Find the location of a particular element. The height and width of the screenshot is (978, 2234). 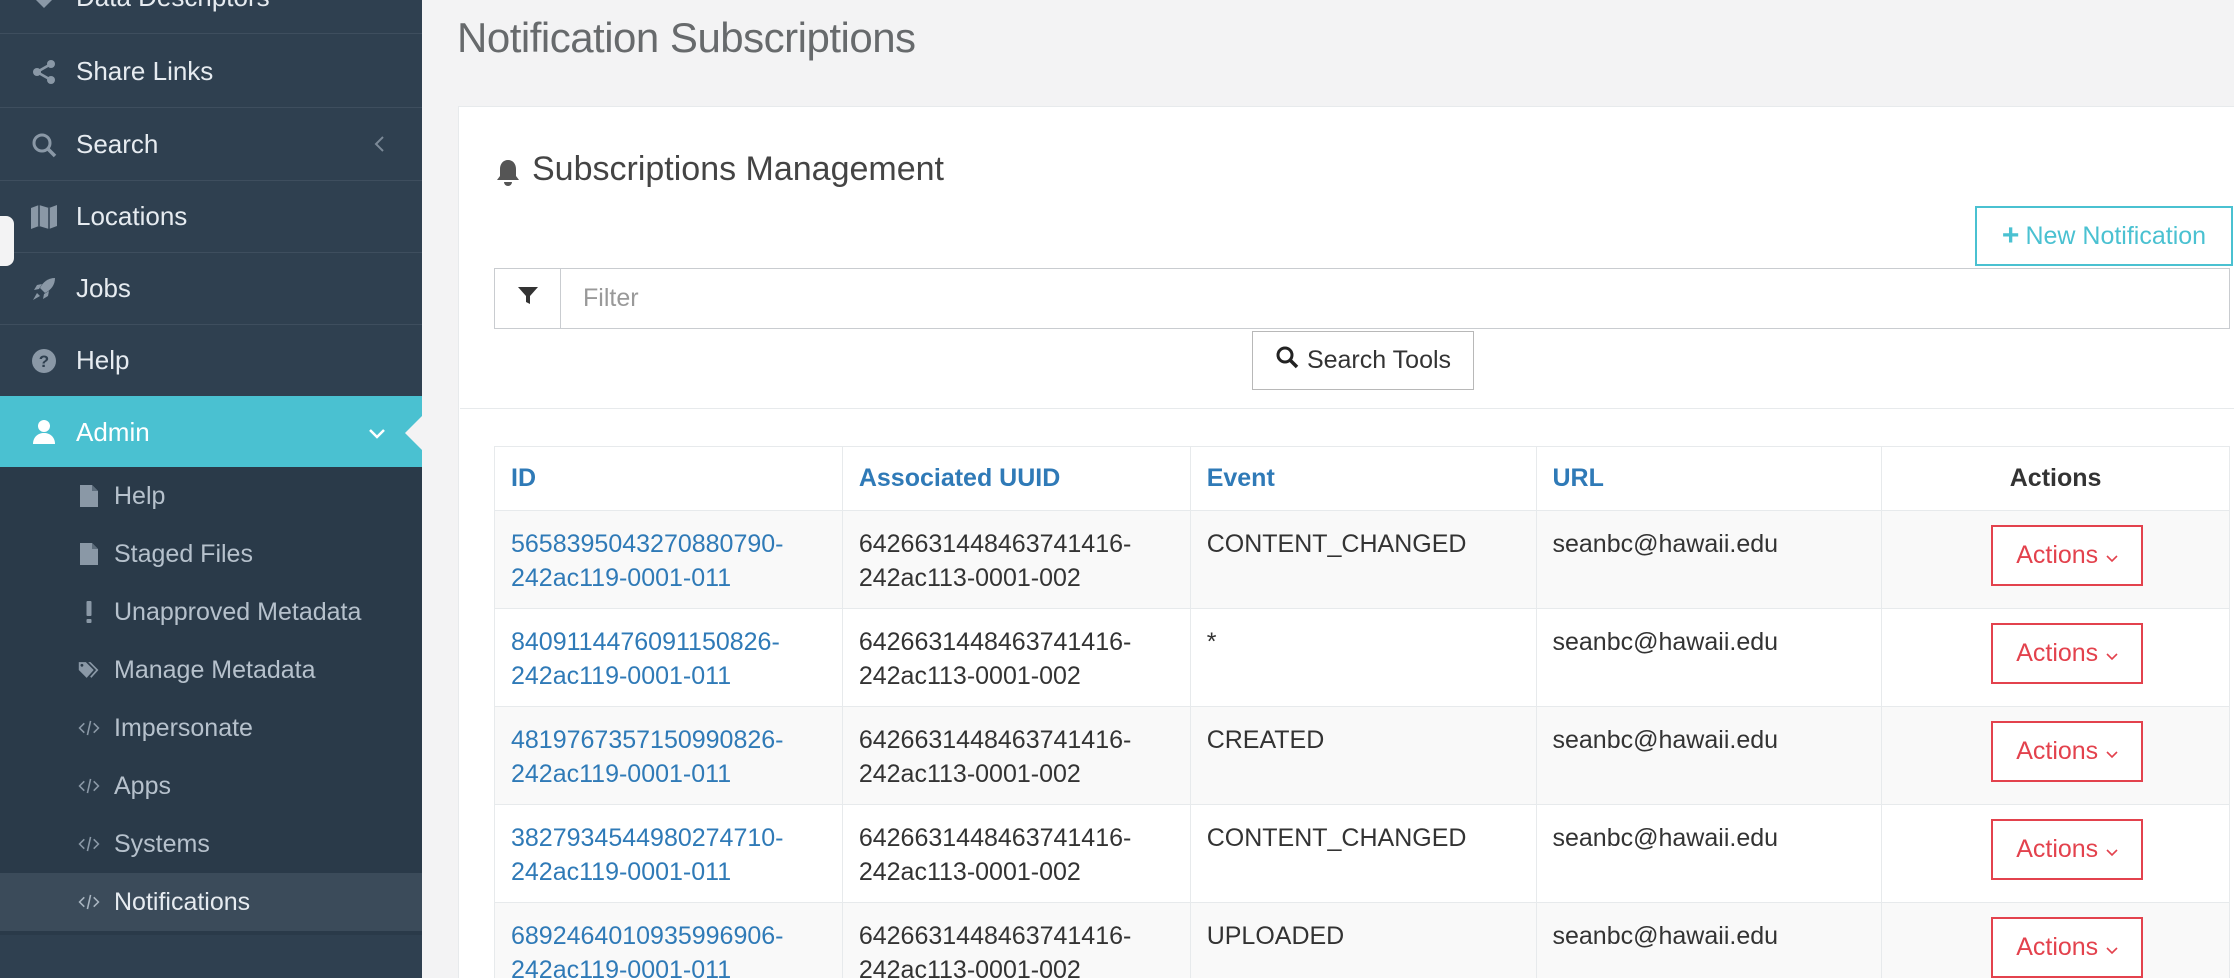

admin-item-label: Unapproved Metadata is located at coordinates (238, 611).